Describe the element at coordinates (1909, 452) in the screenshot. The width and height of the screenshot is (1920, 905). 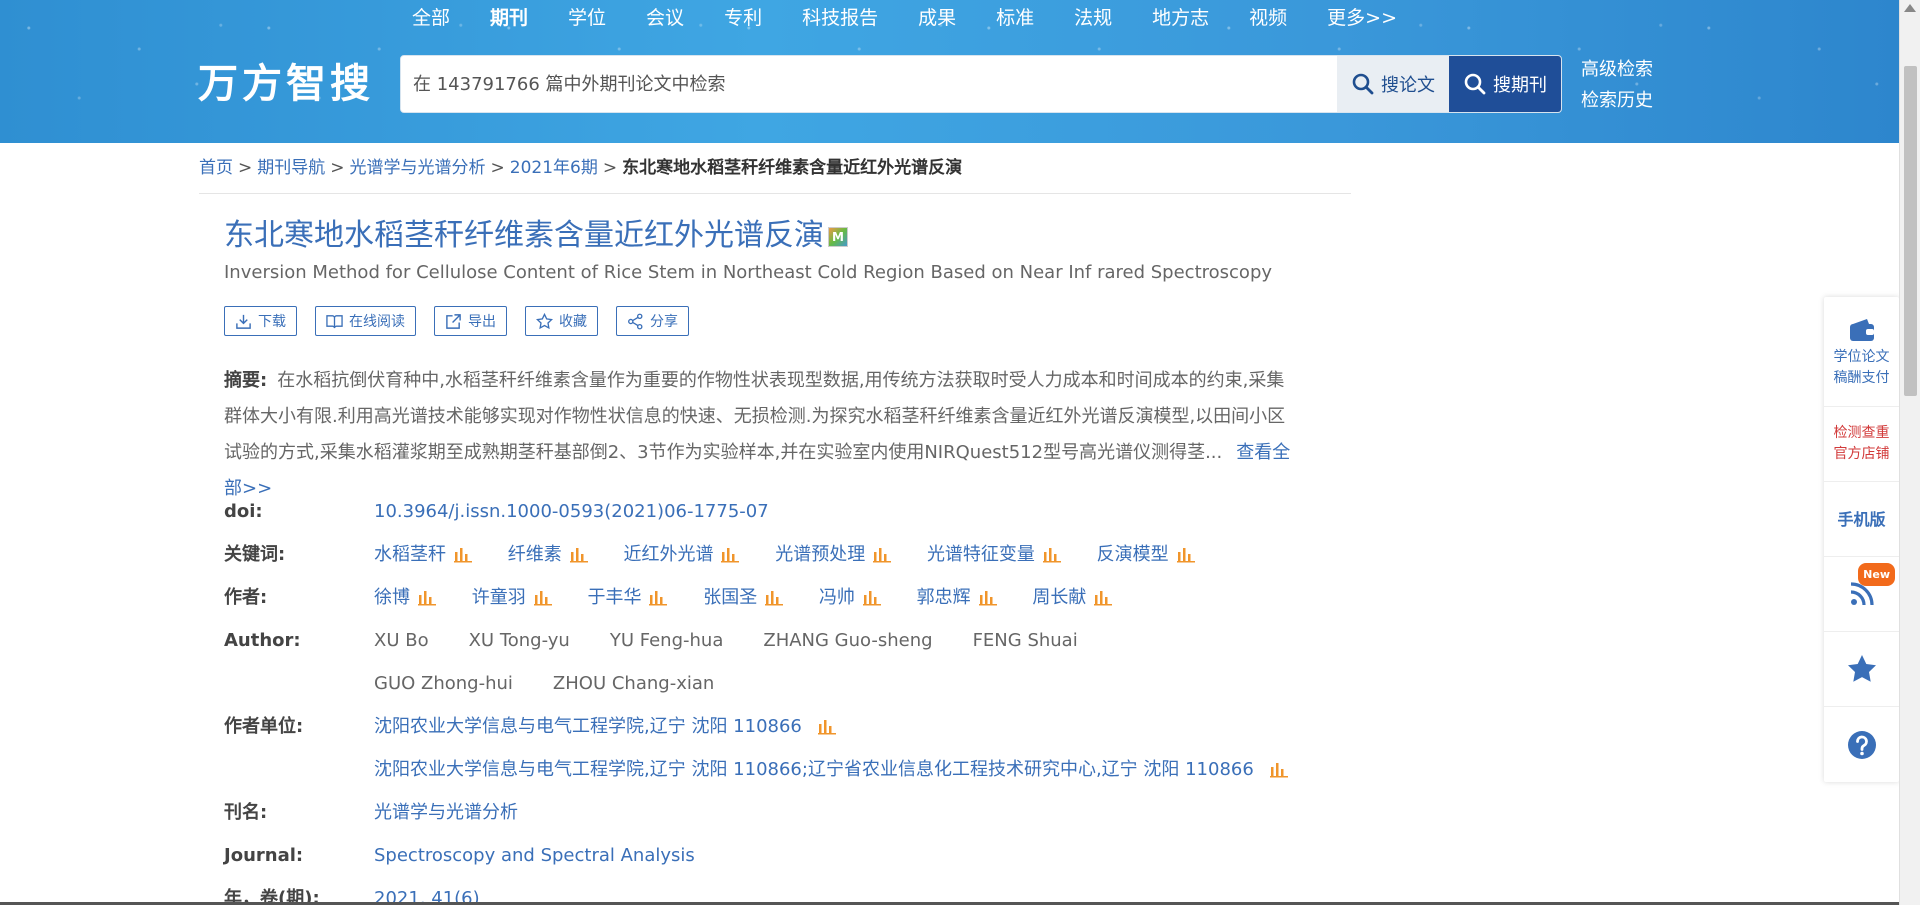
I see `page-scrollbar` at that location.